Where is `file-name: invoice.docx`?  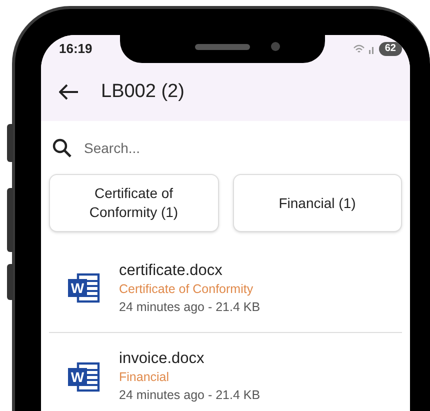 file-name: invoice.docx is located at coordinates (162, 359).